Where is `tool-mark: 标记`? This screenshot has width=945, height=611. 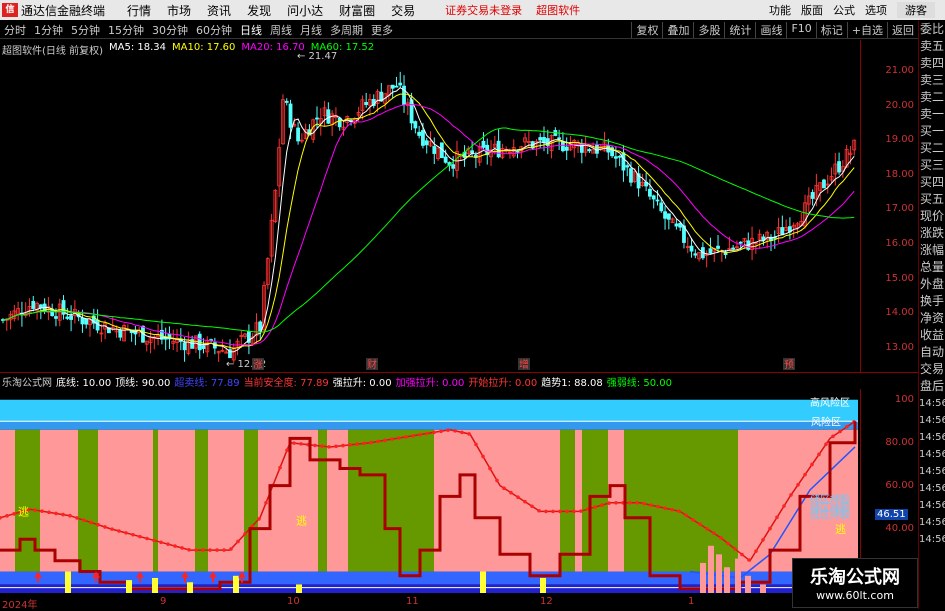 tool-mark: 标记 is located at coordinates (831, 29).